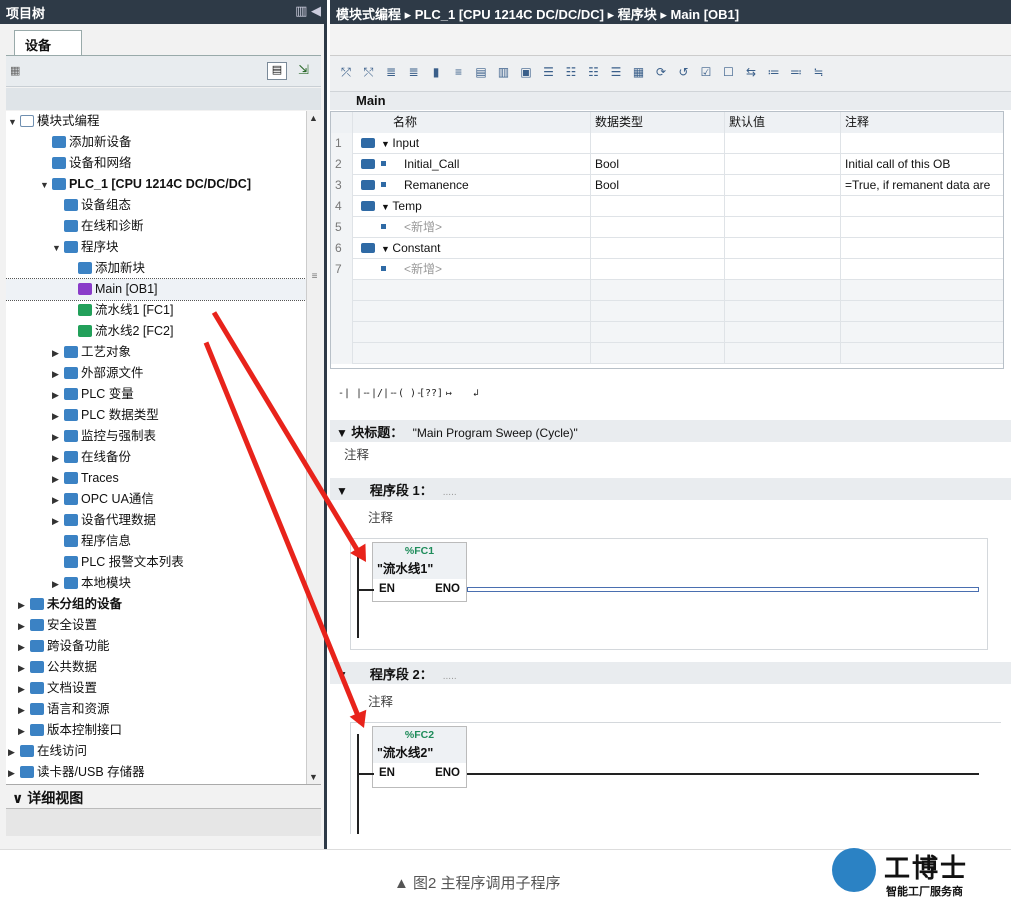 This screenshot has width=1011, height=909. I want to click on toolbar-button-icon: ☷, so click(571, 73).